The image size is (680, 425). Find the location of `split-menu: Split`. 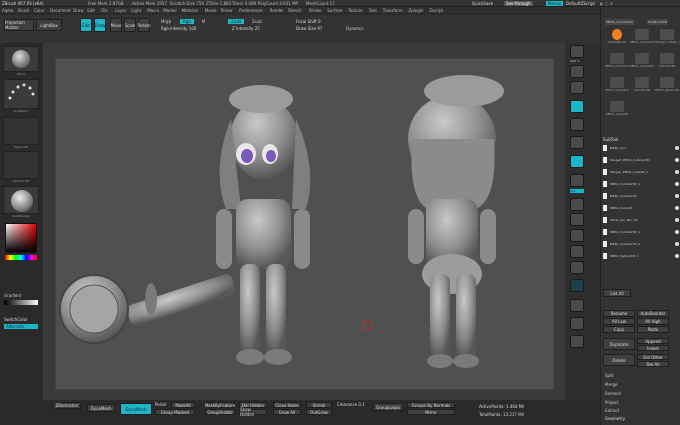

split-menu: Split is located at coordinates (609, 375).